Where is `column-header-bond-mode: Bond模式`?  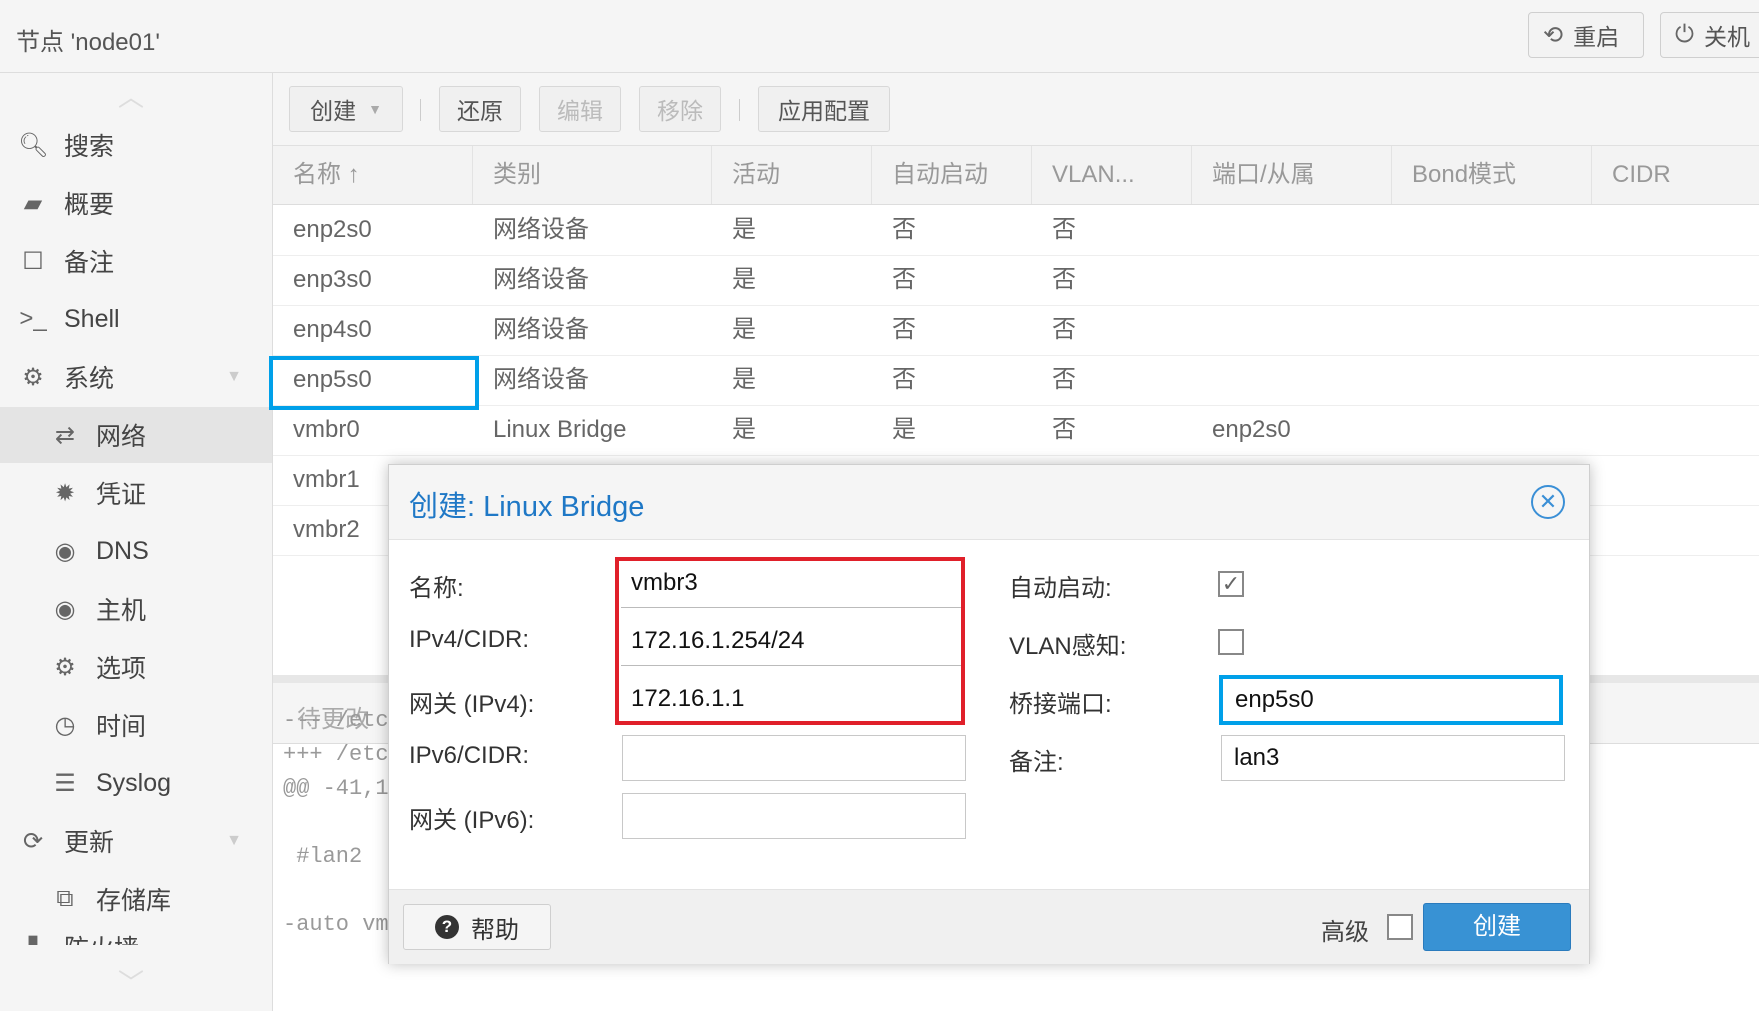
column-header-bond-mode: Bond模式 is located at coordinates (1492, 175).